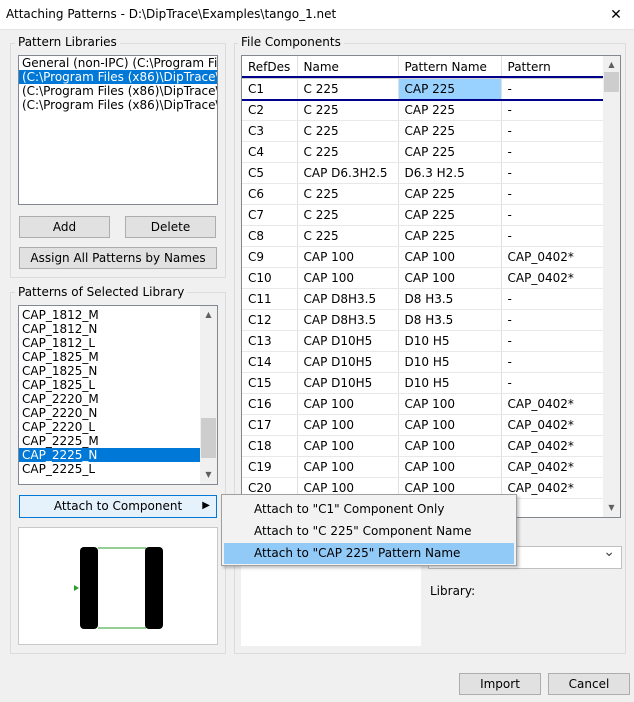 This screenshot has width=634, height=702. What do you see at coordinates (270, 152) in the screenshot?
I see `table-cell: C4` at bounding box center [270, 152].